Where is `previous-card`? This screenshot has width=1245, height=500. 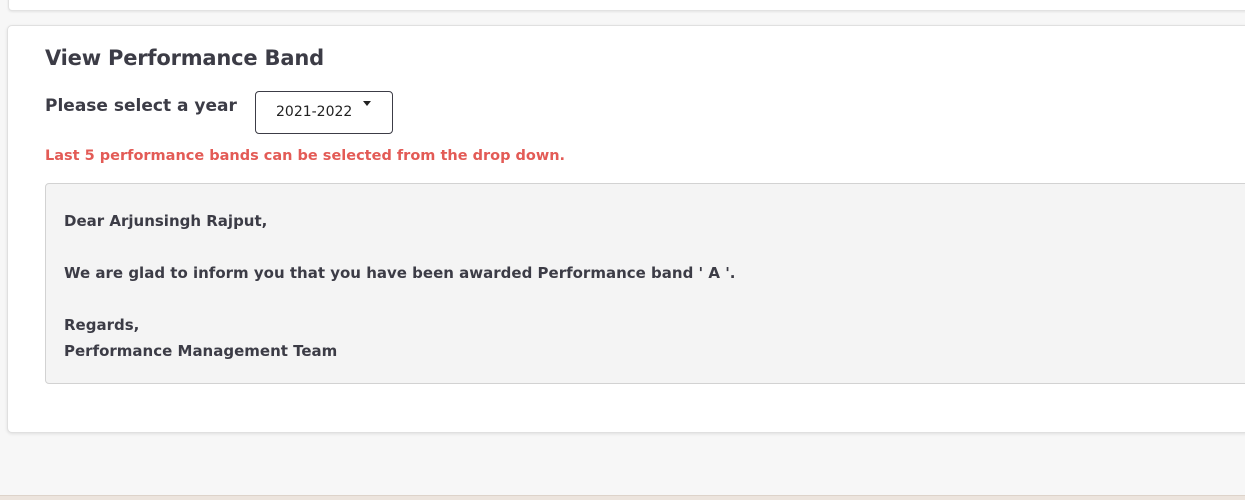
previous-card is located at coordinates (626, 5).